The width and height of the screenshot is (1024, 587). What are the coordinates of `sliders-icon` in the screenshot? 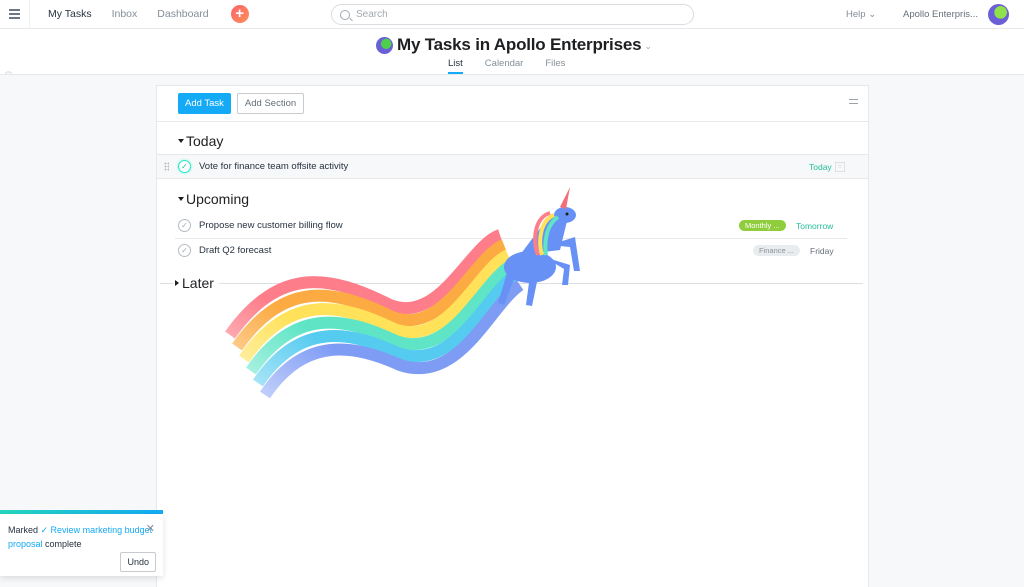 It's located at (853, 103).